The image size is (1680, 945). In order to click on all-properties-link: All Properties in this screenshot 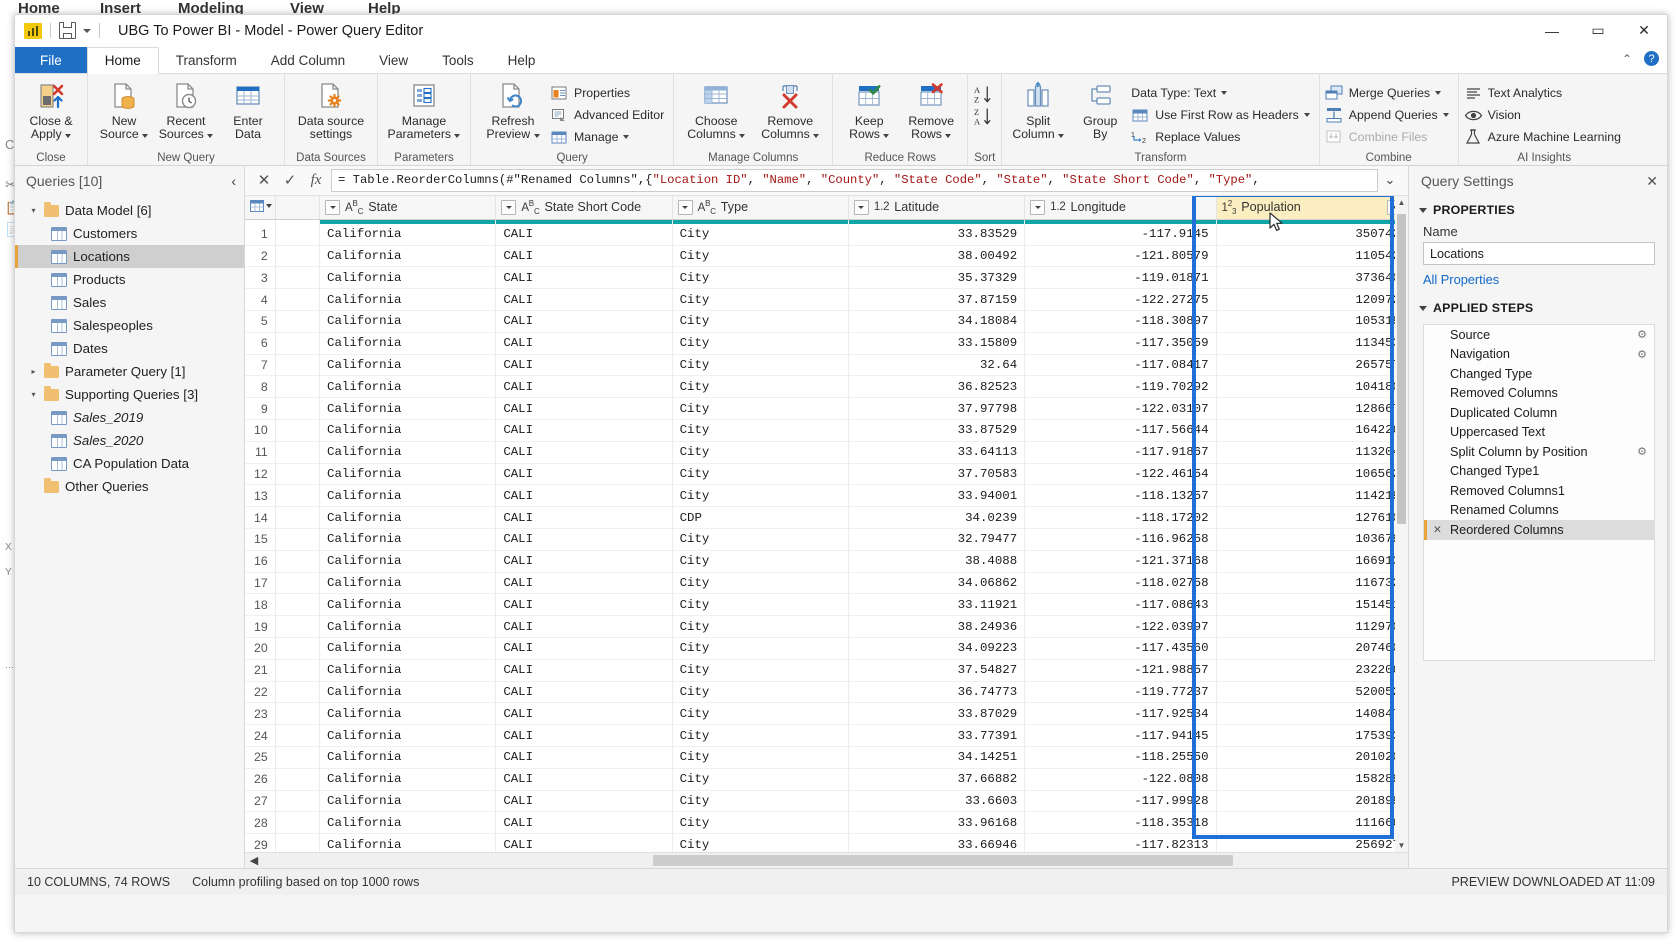, I will do `click(1538, 277)`.